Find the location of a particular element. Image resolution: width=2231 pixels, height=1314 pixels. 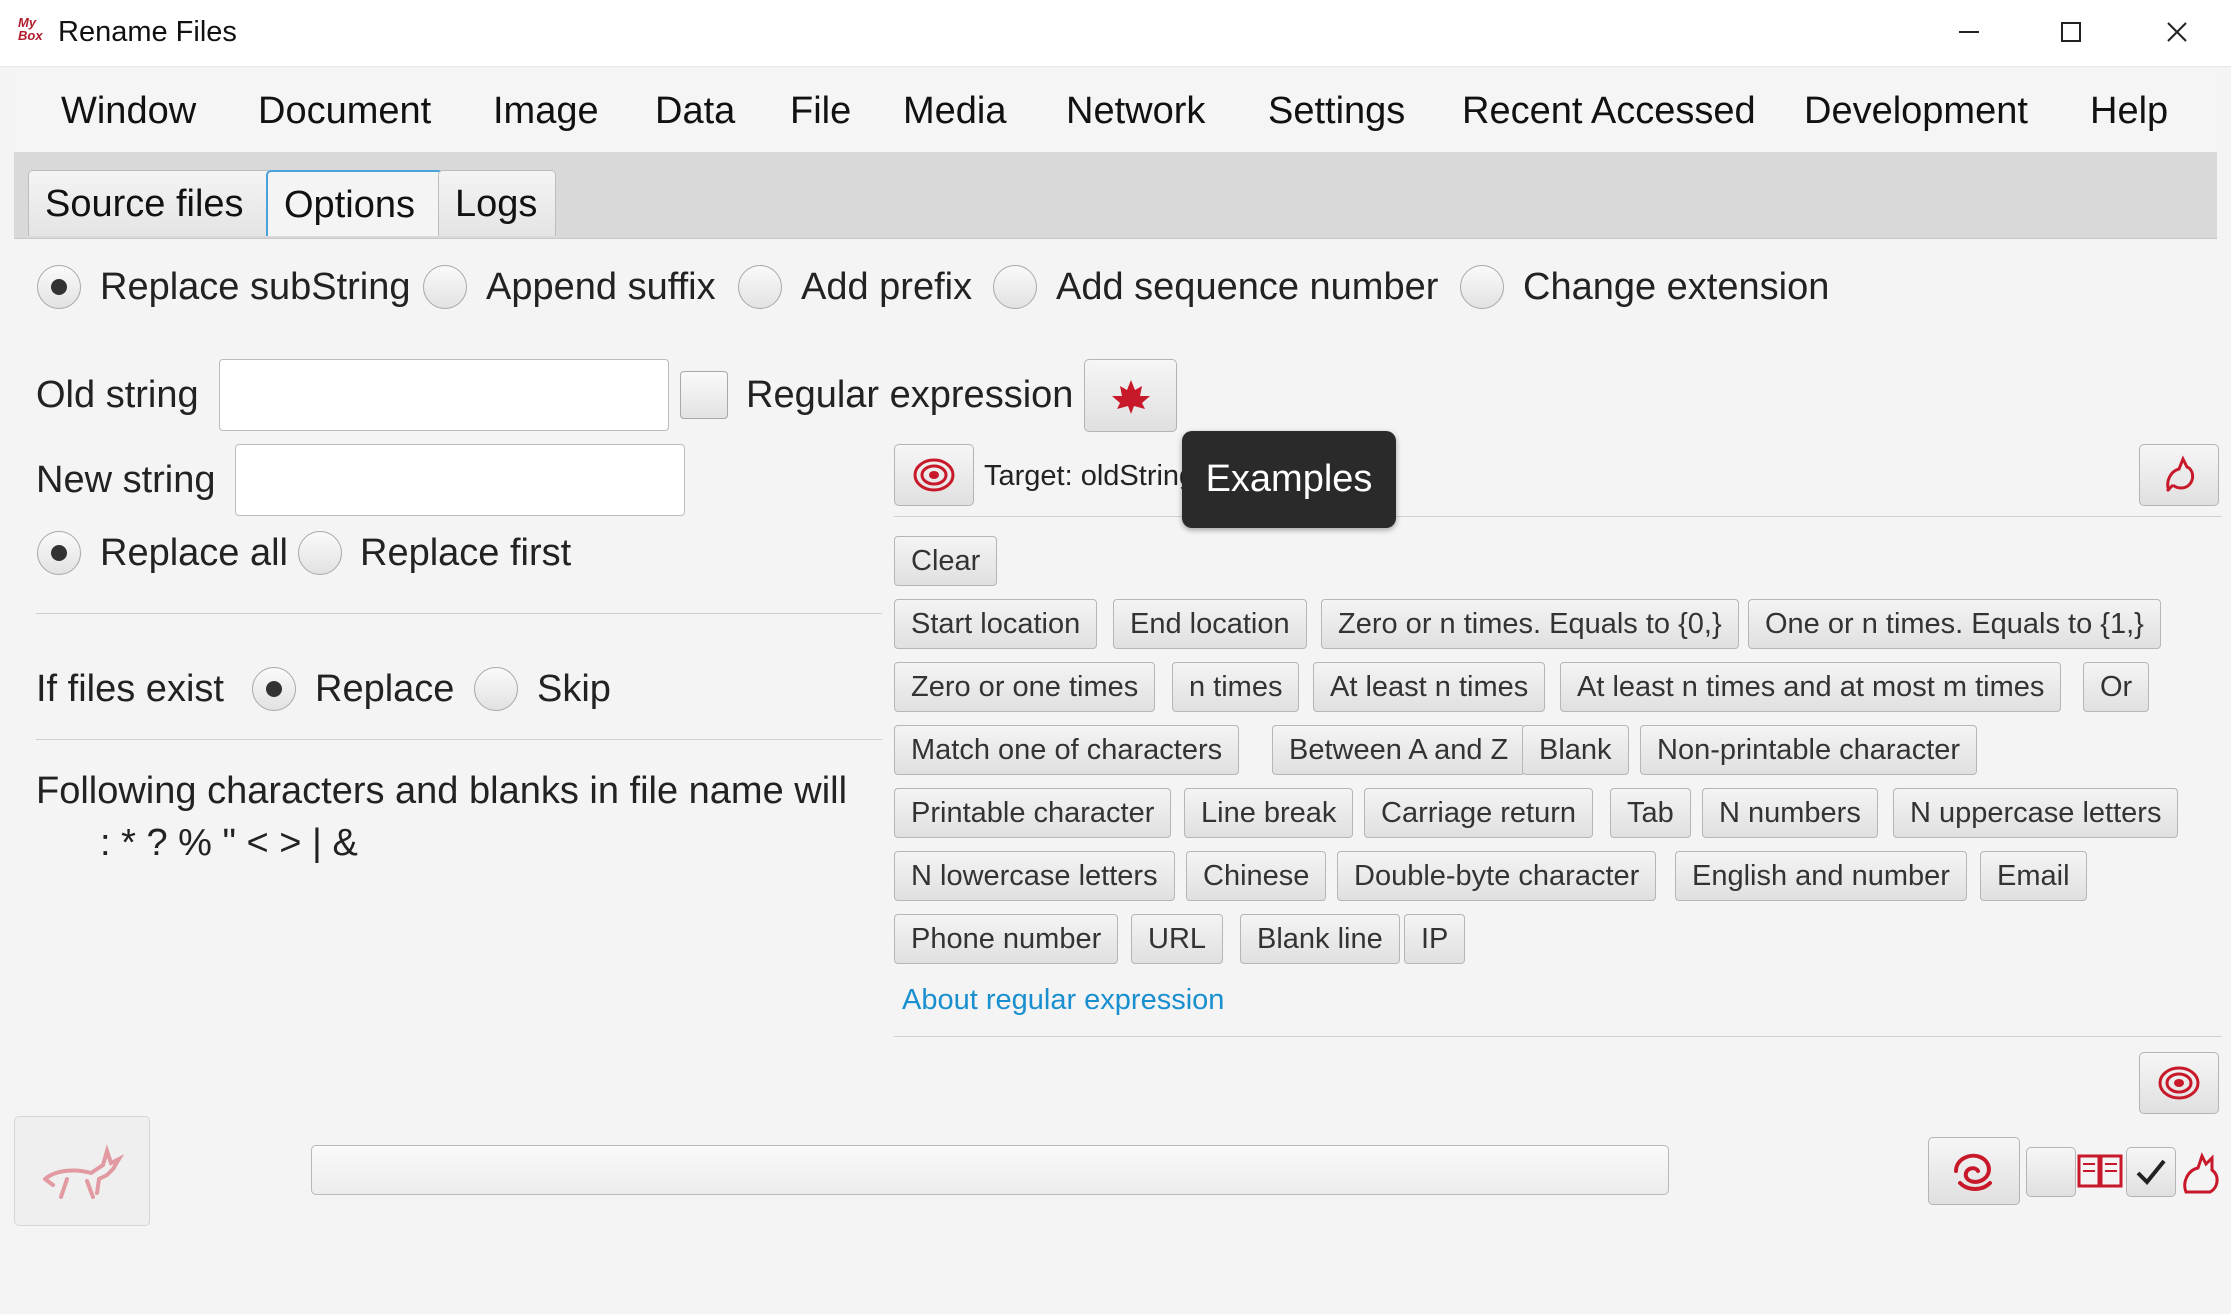

regex-chip: Line break is located at coordinates (1269, 813).